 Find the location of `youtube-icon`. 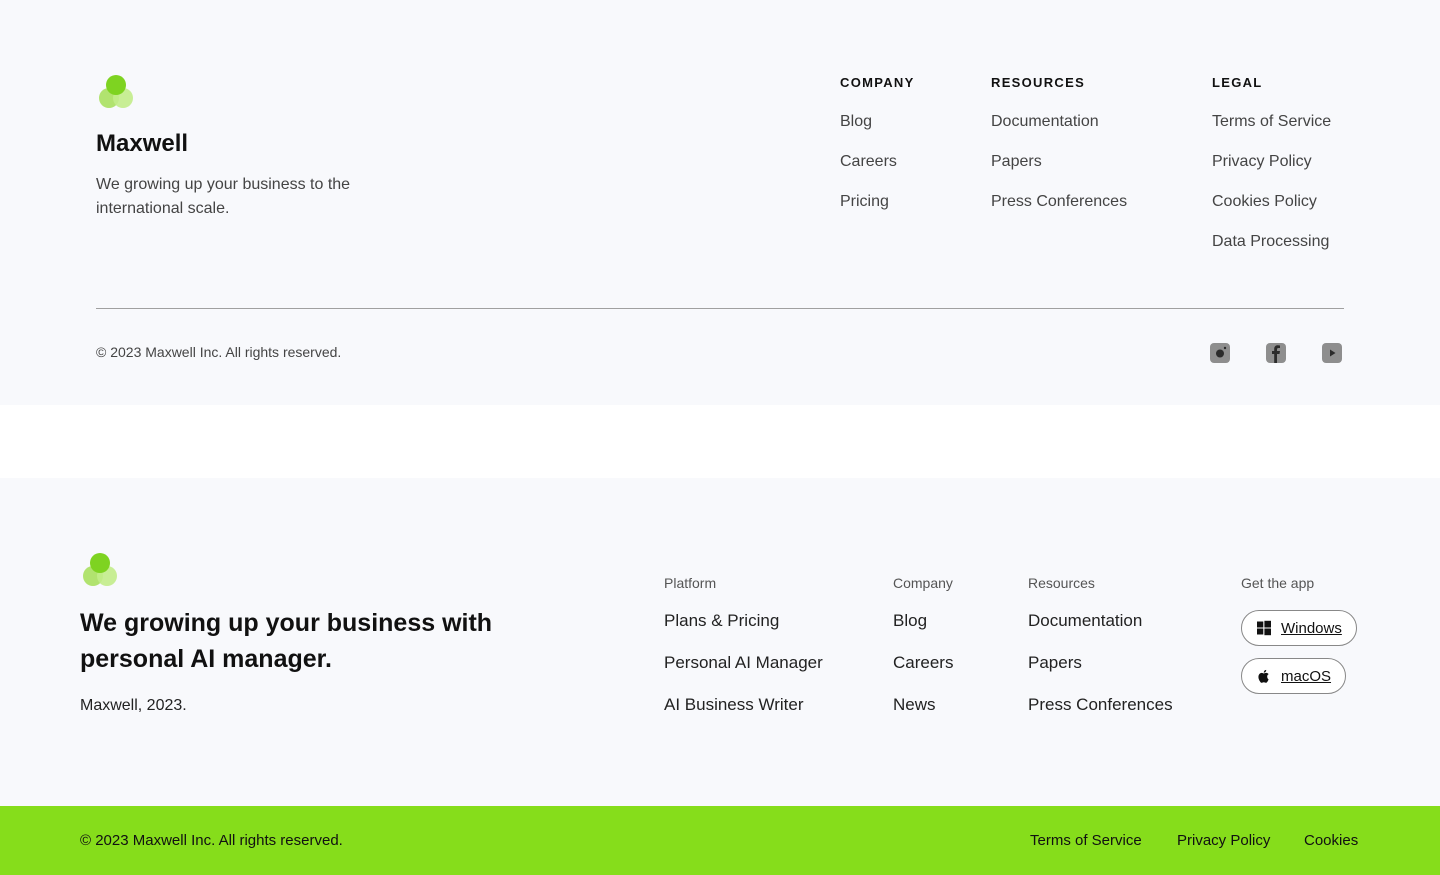

youtube-icon is located at coordinates (1332, 353).